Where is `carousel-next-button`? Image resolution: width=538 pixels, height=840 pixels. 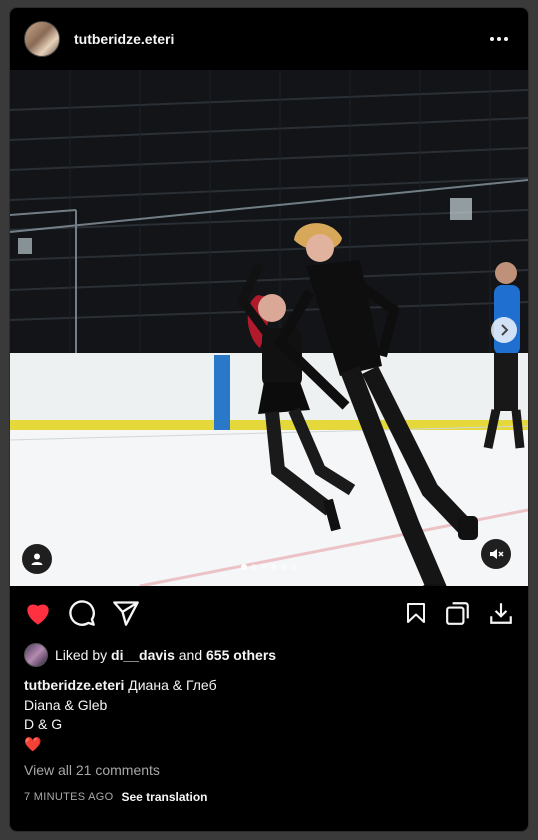
carousel-next-button is located at coordinates (504, 330).